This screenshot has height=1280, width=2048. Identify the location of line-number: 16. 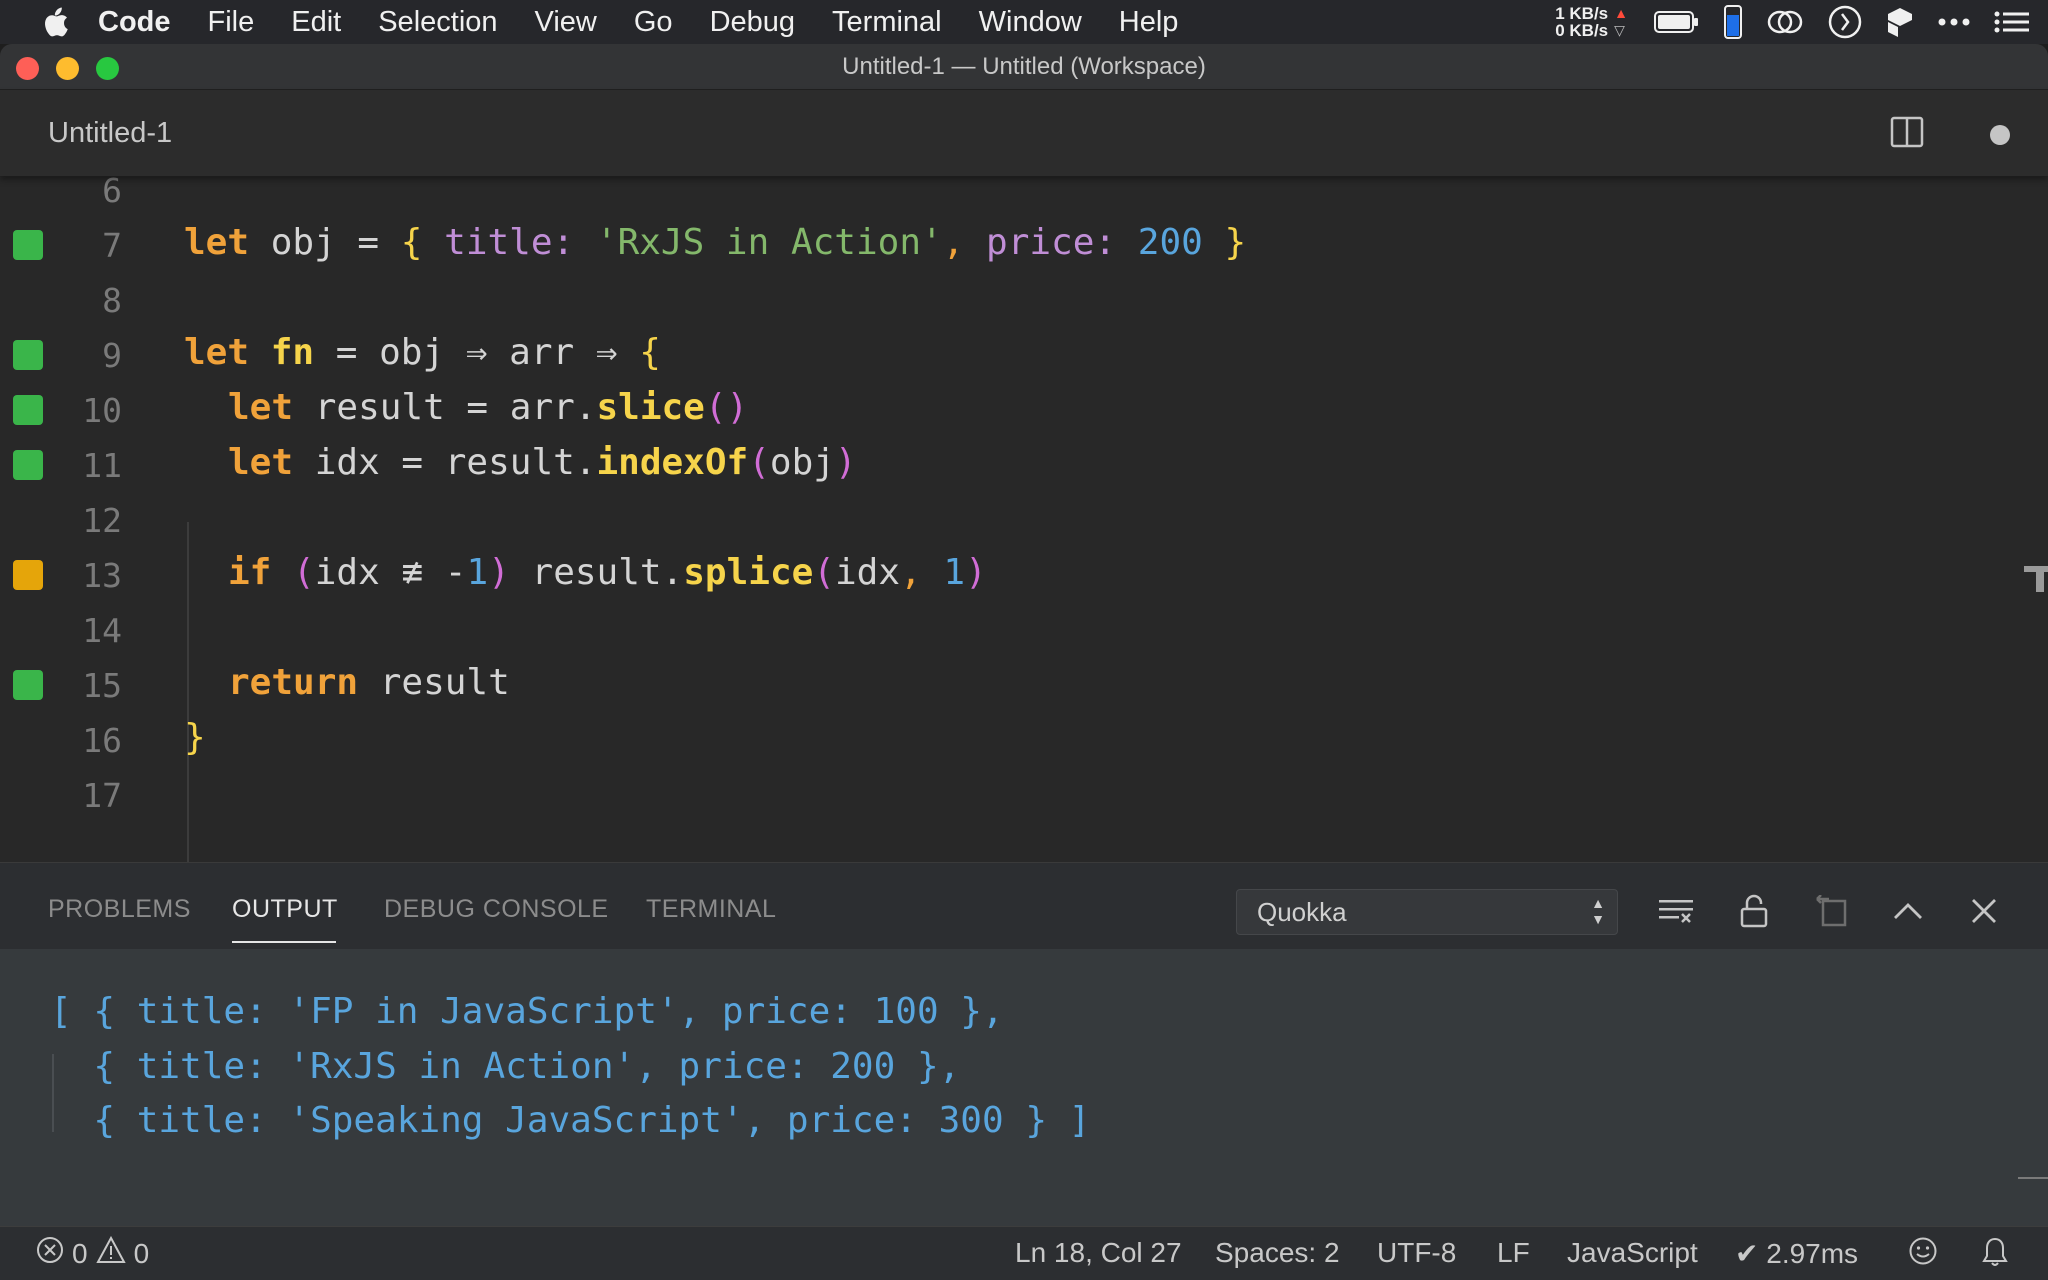
(102, 740).